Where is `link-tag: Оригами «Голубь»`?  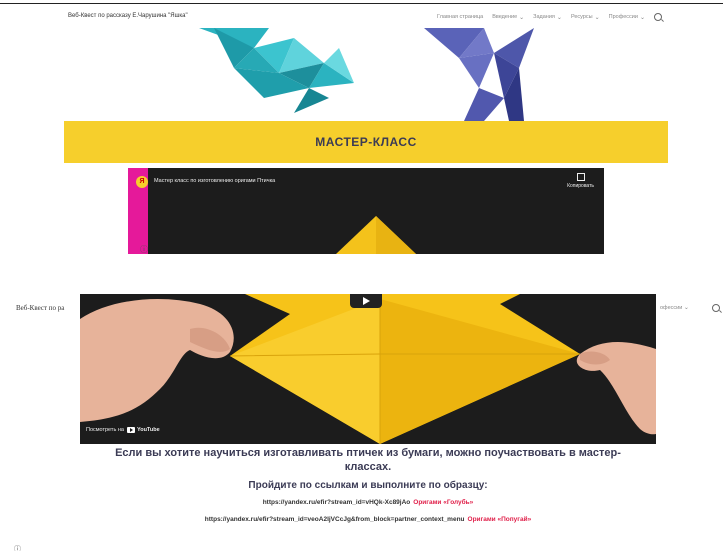
link-tag: Оригами «Голубь» is located at coordinates (443, 502).